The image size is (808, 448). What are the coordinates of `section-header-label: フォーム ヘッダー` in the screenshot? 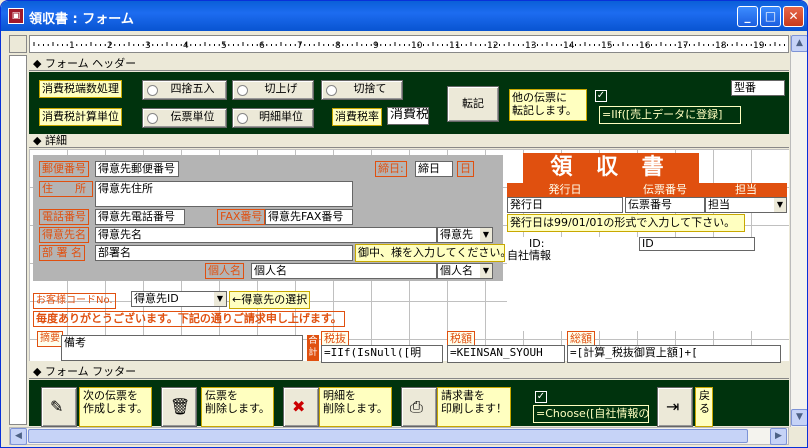 It's located at (90, 63).